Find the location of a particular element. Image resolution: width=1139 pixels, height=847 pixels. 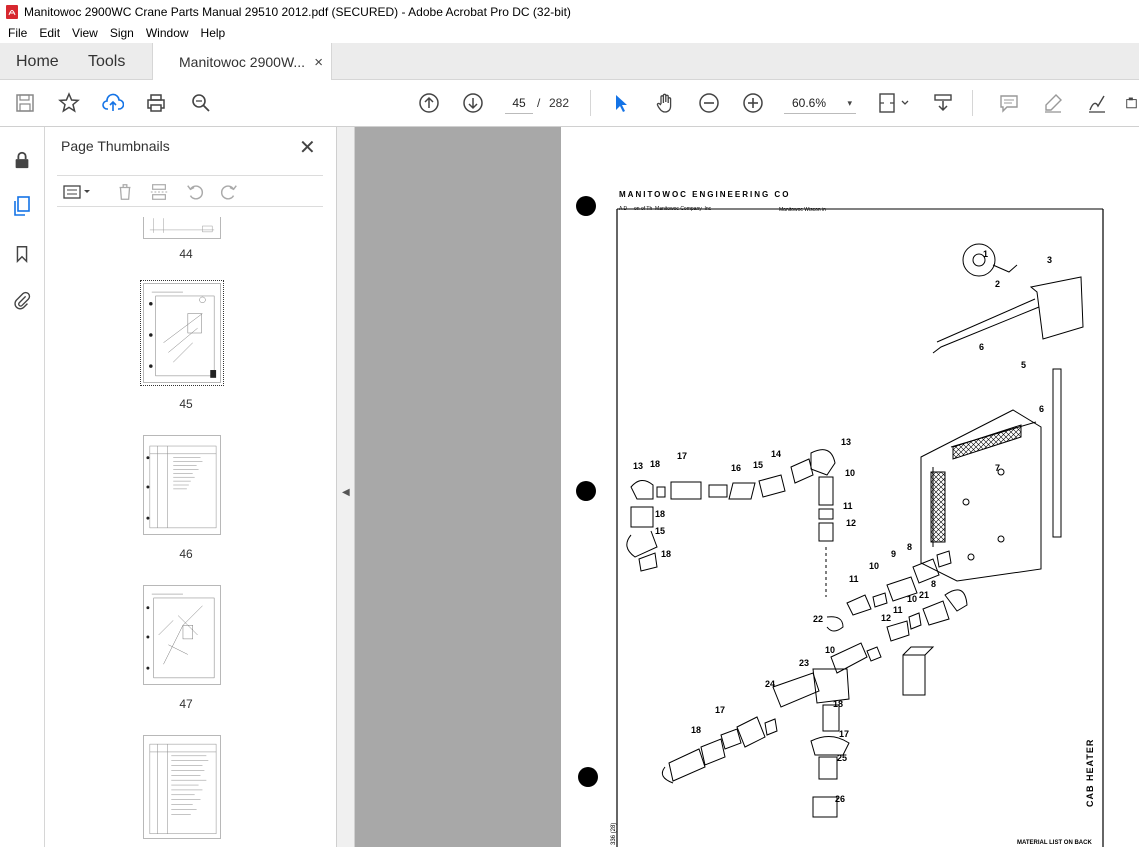

thumbnail-options-bar is located at coordinates (190, 191).